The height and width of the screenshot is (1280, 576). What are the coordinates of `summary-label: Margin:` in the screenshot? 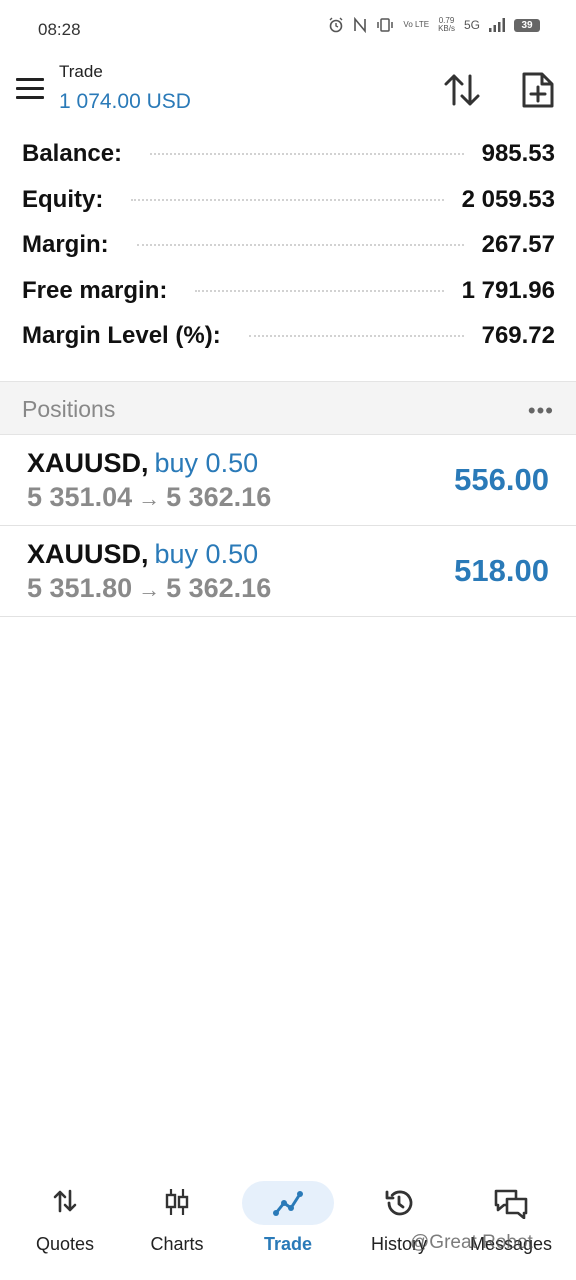 It's located at (65, 244).